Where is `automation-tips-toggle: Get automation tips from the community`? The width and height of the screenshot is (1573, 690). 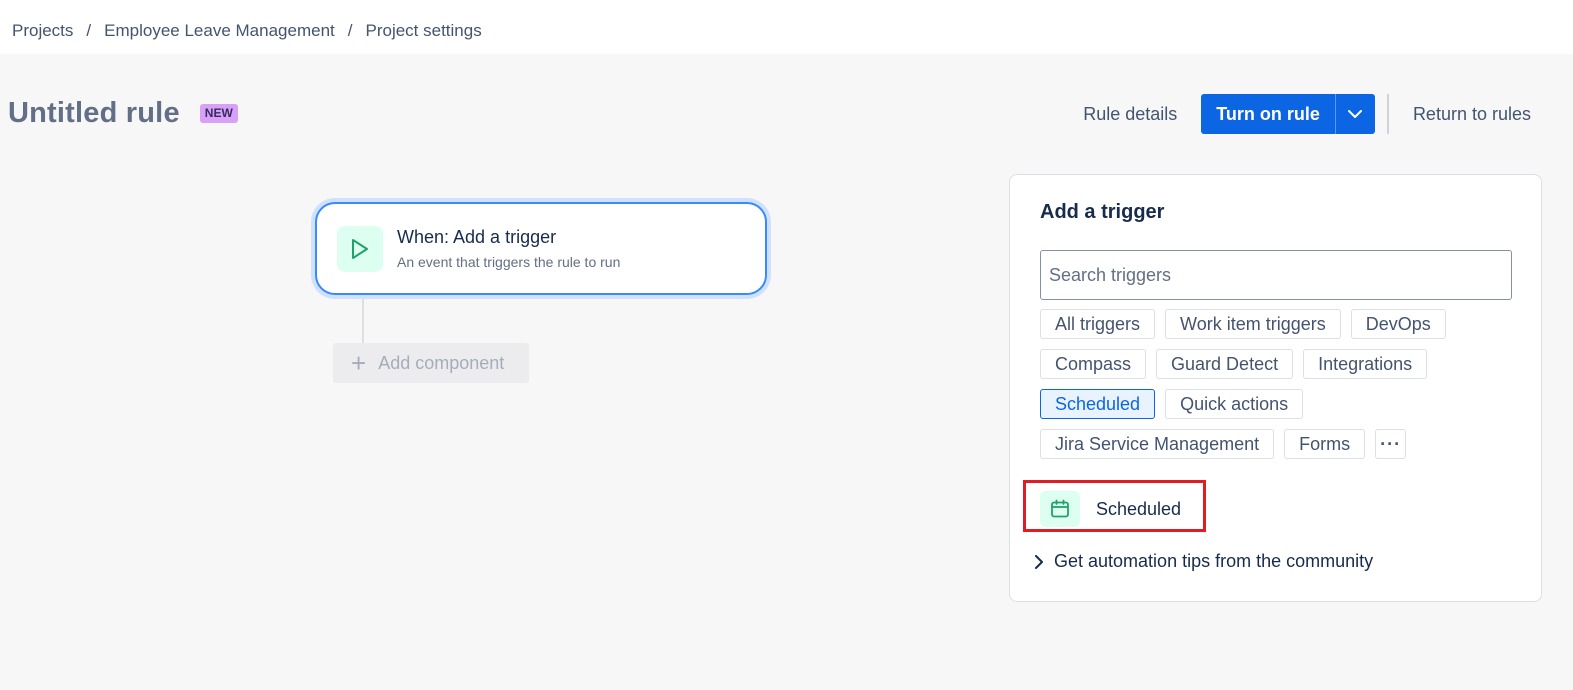
automation-tips-toggle: Get automation tips from the community is located at coordinates (1203, 561).